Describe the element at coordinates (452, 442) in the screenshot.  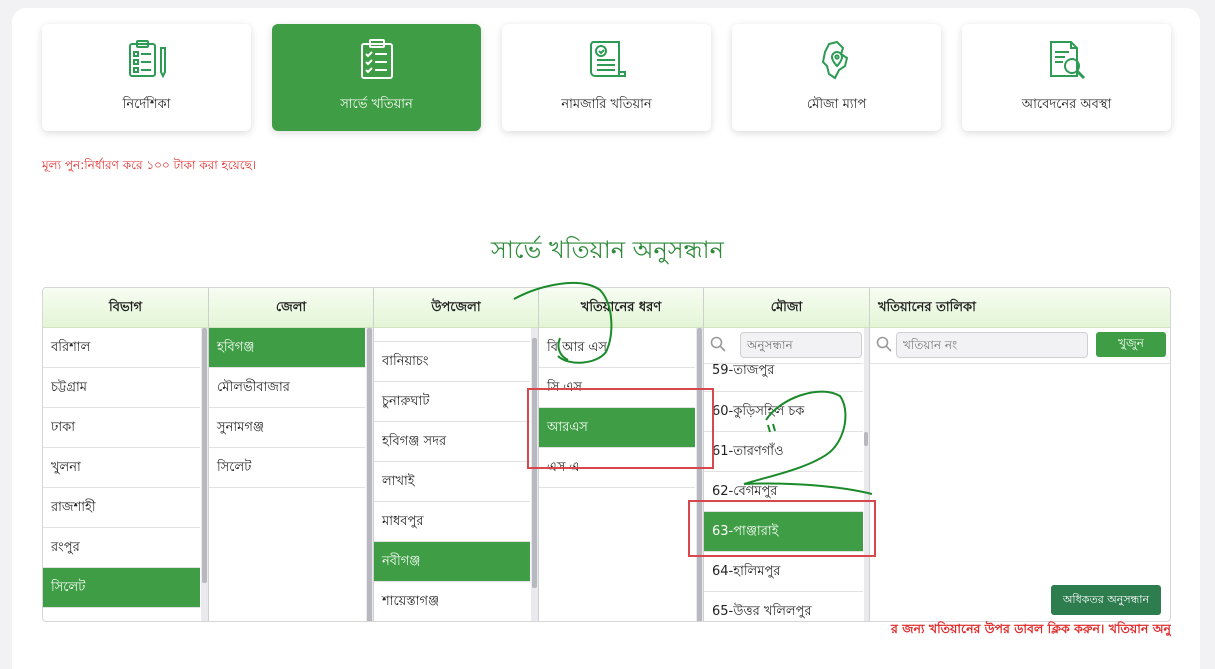
I see `list-item: হবিগঞ্জ সদর` at that location.